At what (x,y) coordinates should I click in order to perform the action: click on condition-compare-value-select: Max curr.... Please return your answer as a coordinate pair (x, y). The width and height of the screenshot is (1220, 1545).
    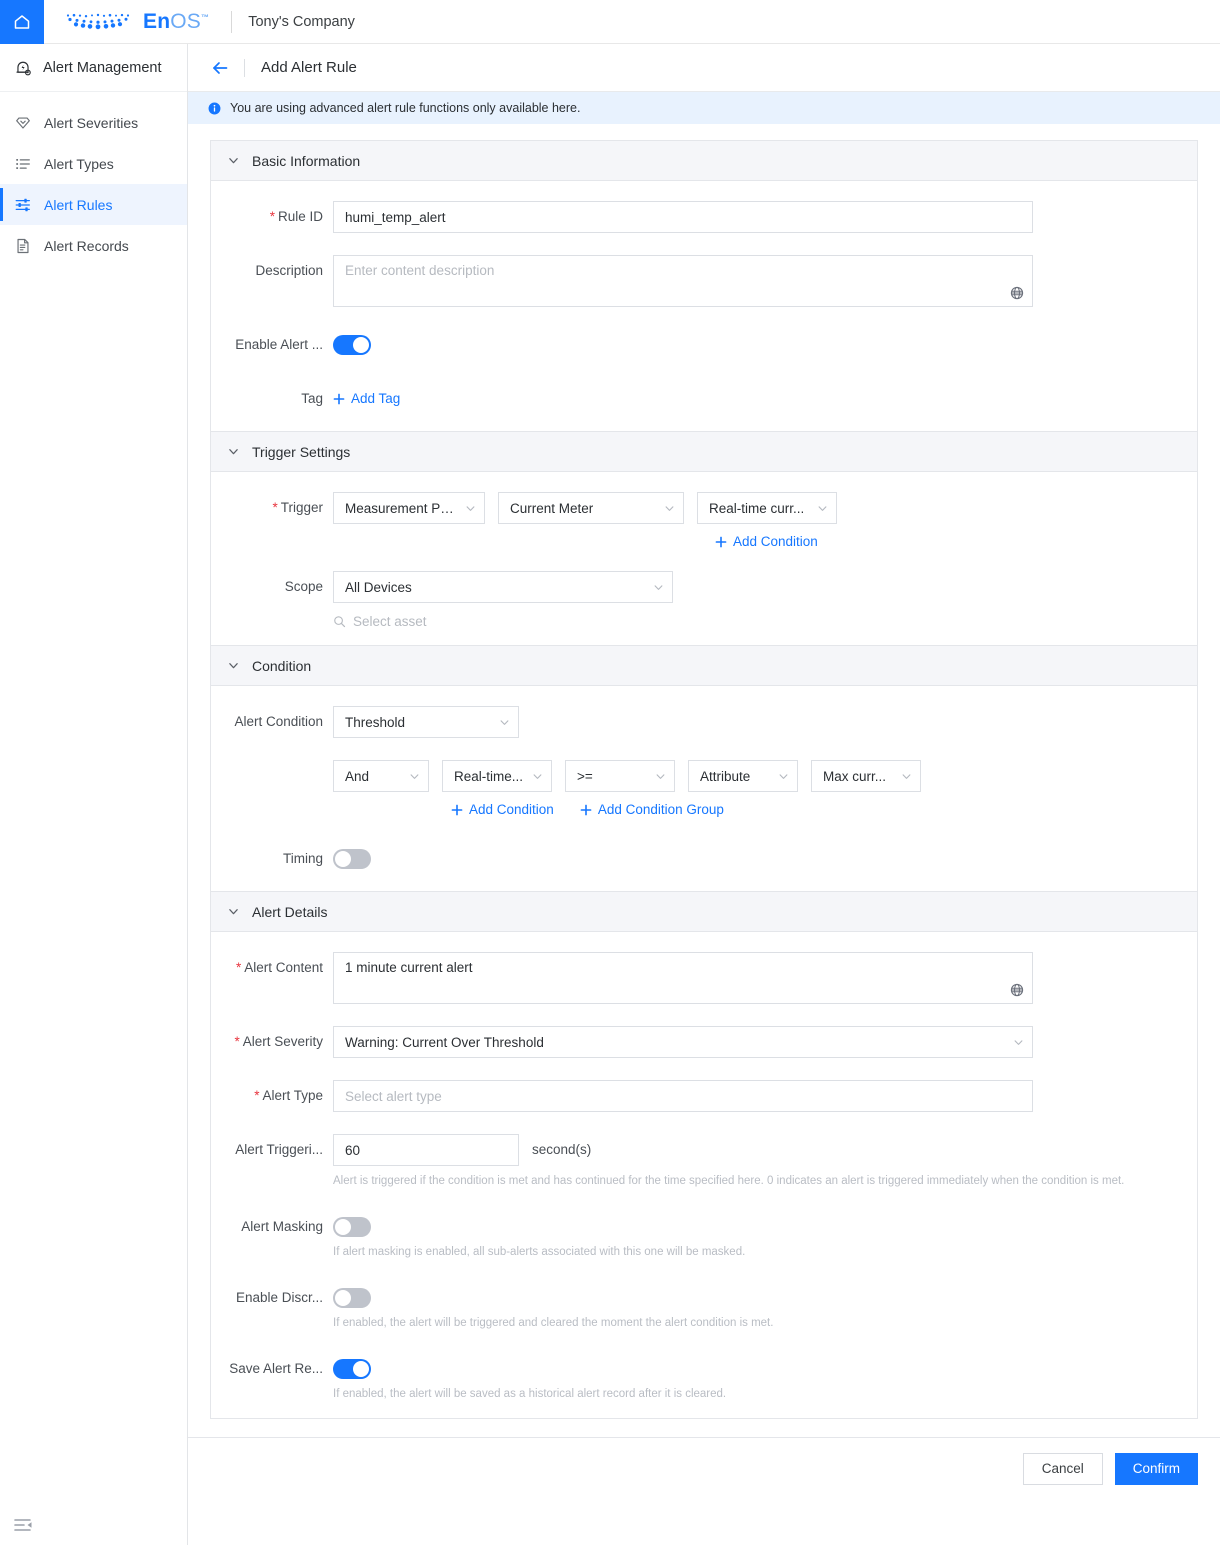
    Looking at the image, I should click on (866, 776).